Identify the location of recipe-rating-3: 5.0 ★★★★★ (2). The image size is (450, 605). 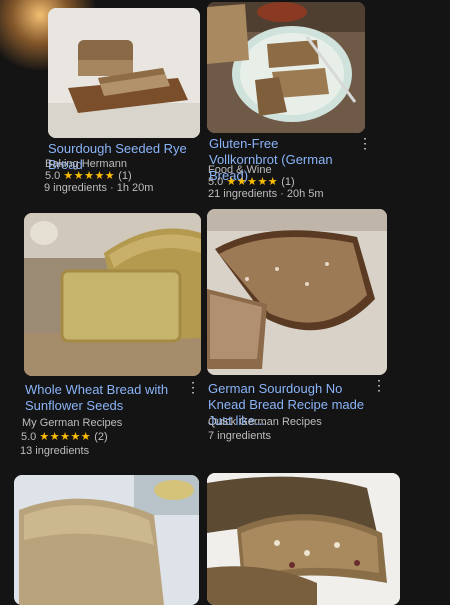
(64, 436).